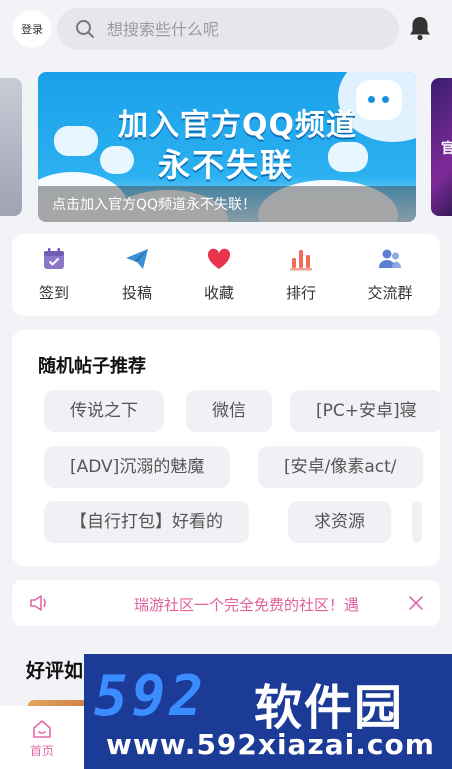 The image size is (452, 769). What do you see at coordinates (247, 605) in the screenshot?
I see `notice-message: 瑞游社区一个完全免费的社区！遇` at bounding box center [247, 605].